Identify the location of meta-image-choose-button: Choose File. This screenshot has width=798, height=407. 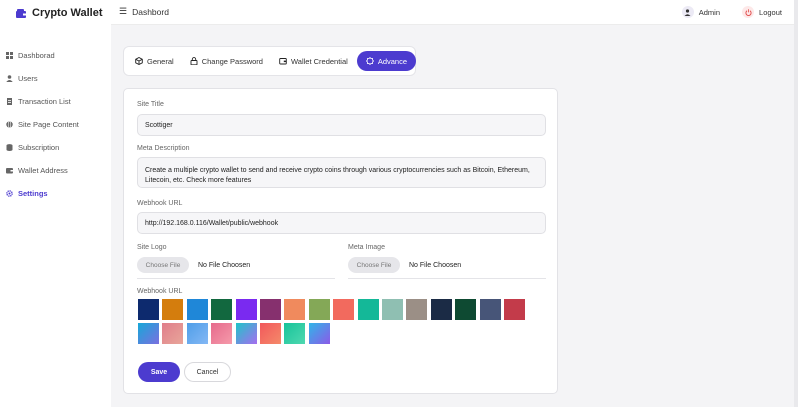
(374, 265).